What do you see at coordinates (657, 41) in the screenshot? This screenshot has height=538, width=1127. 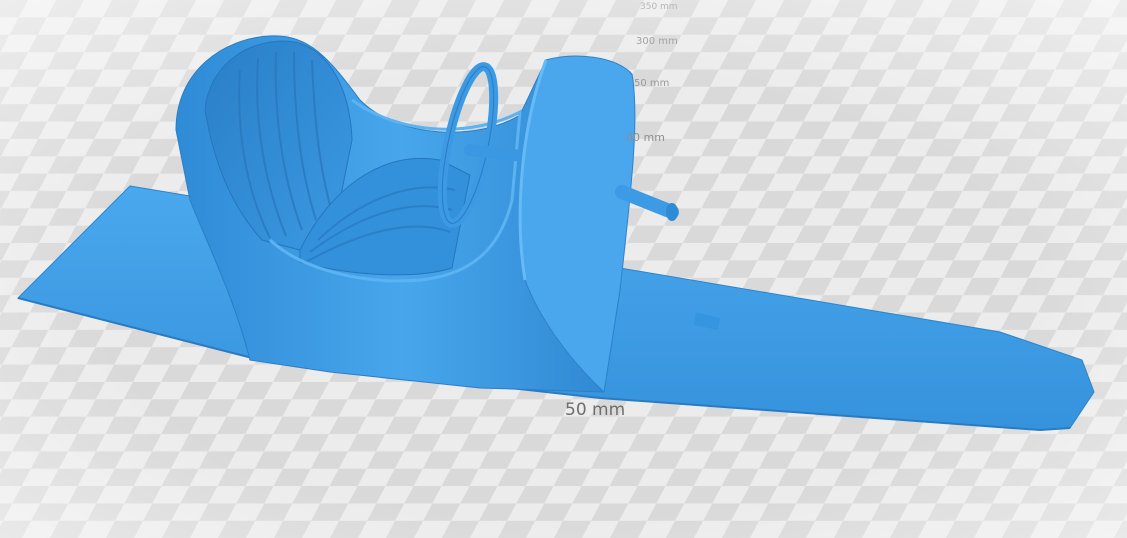 I see `scale-label-300: 300 mm` at bounding box center [657, 41].